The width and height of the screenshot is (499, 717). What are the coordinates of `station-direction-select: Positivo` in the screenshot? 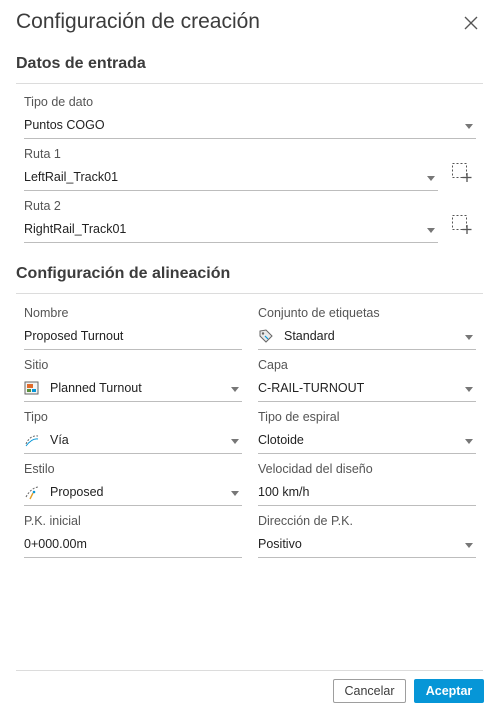 It's located at (367, 546).